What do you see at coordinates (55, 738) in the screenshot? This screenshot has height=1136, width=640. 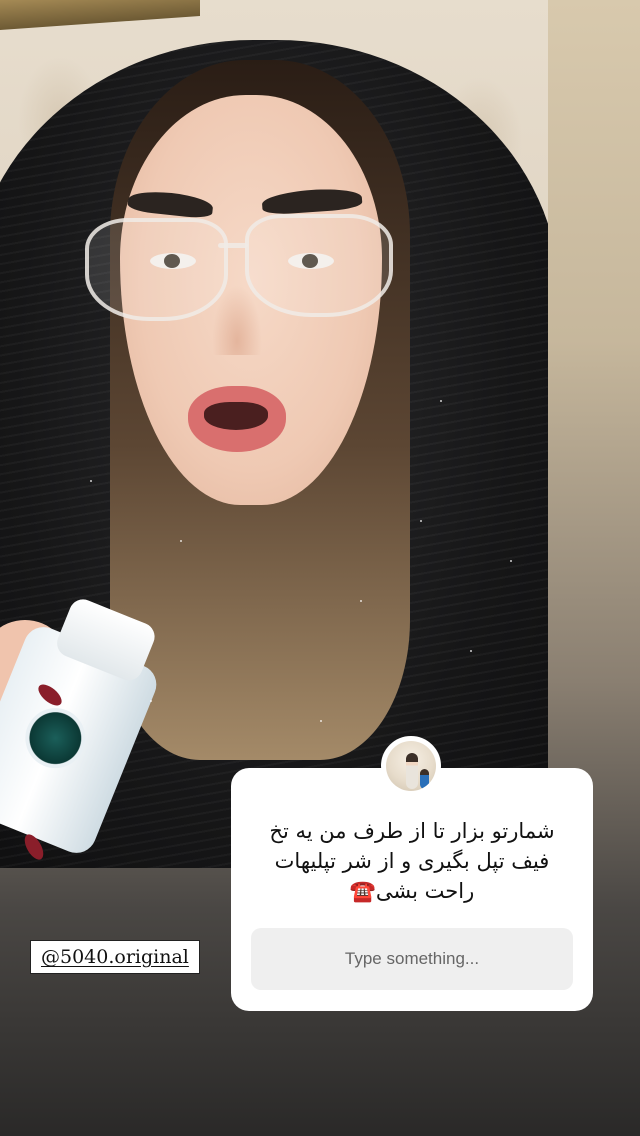 I see `bottle-label-logo` at bounding box center [55, 738].